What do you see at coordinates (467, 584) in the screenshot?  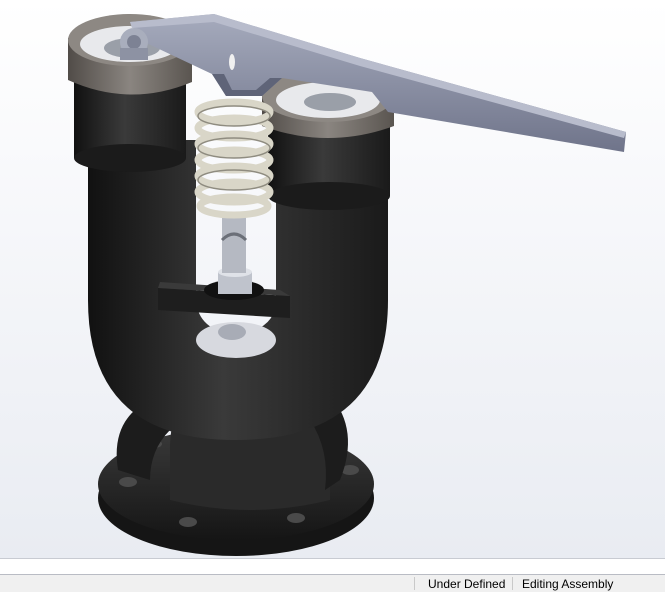 I see `definition-state-label: Under Defined` at bounding box center [467, 584].